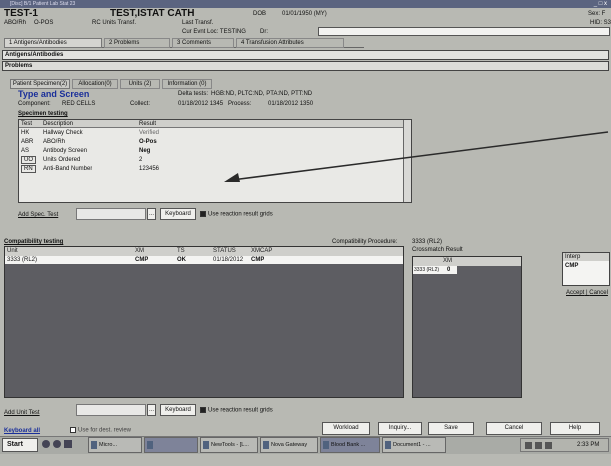 This screenshot has width=611, height=466. I want to click on unit-use-result-check: Use reaction result grids, so click(236, 410).